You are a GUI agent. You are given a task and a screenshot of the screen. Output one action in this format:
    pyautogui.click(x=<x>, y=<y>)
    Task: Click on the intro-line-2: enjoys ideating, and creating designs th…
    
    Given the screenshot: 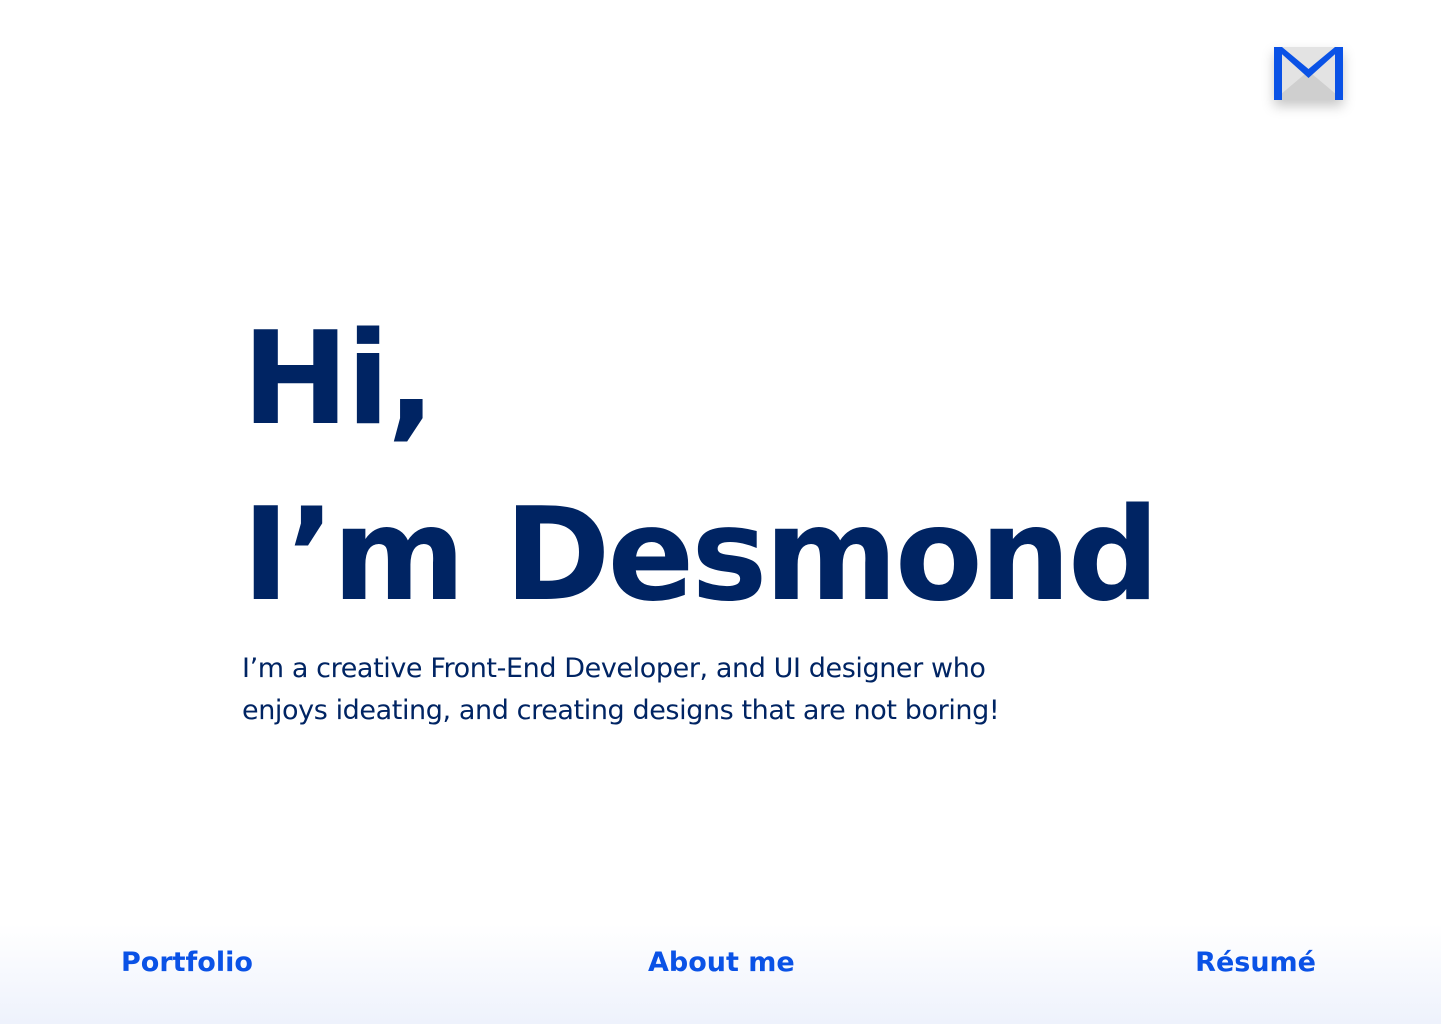 What is the action you would take?
    pyautogui.click(x=621, y=710)
    